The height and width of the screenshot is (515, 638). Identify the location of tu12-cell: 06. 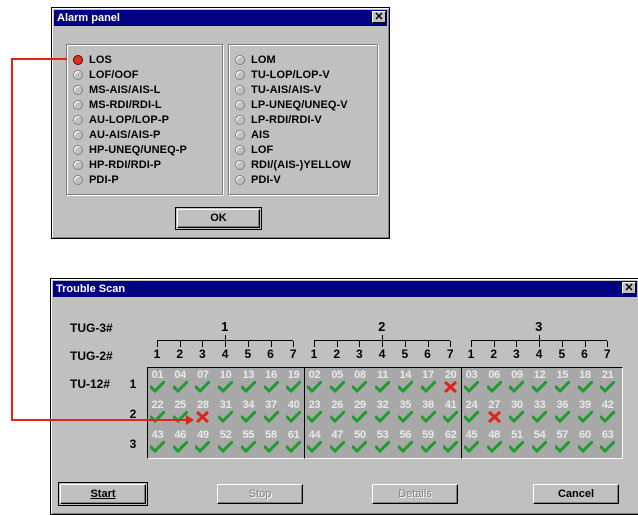
(494, 382).